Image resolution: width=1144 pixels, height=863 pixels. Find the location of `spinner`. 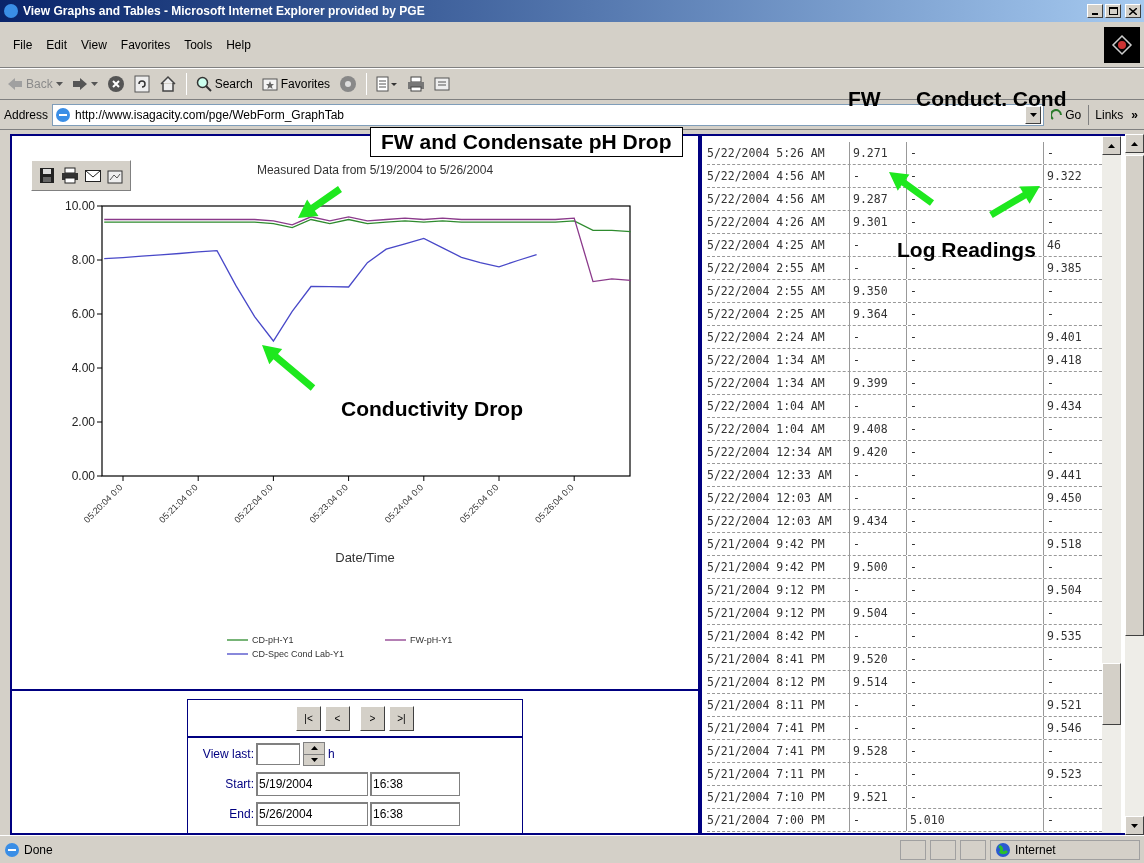

spinner is located at coordinates (314, 754).